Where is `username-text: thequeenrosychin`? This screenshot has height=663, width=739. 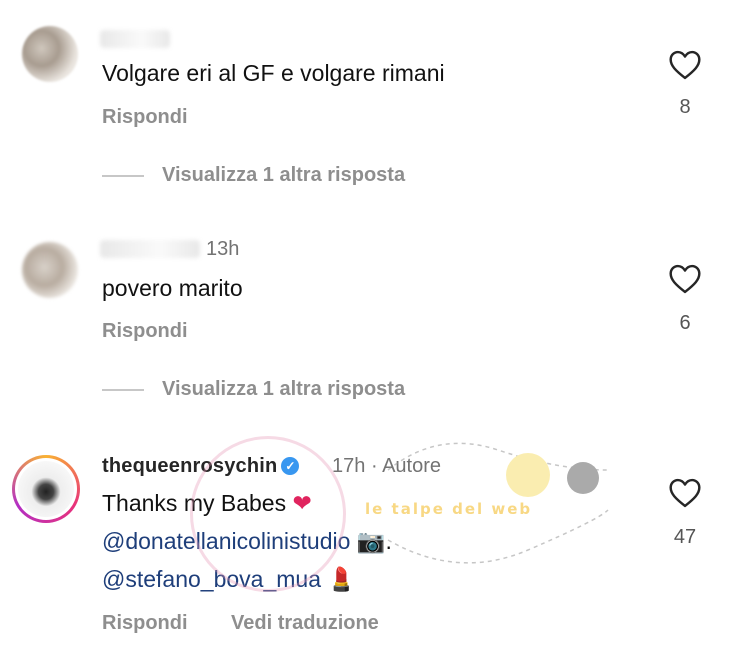
username-text: thequeenrosychin is located at coordinates (190, 466).